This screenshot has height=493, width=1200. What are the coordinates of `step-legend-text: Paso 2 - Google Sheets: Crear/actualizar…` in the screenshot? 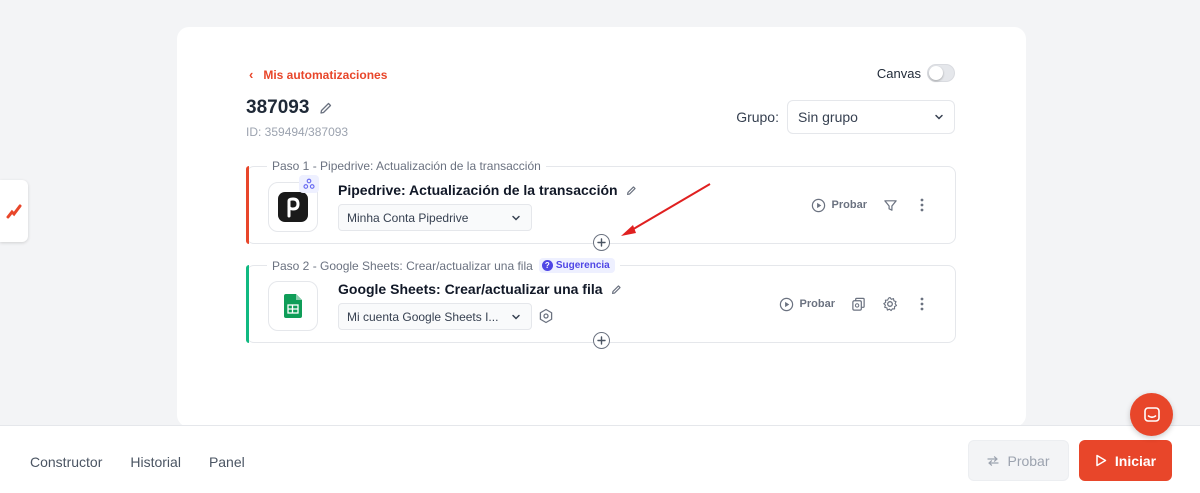 It's located at (402, 265).